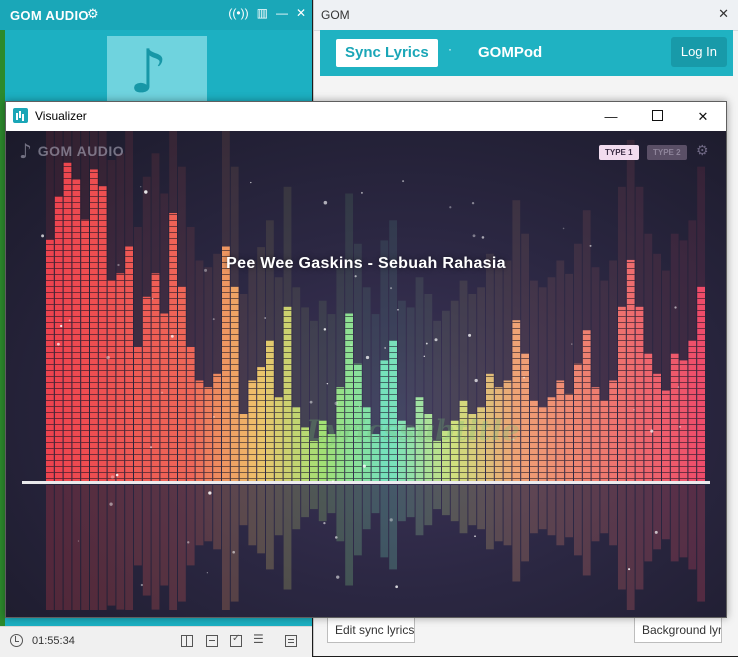 The image size is (738, 657). What do you see at coordinates (611, 116) in the screenshot?
I see `minimize-button: —` at bounding box center [611, 116].